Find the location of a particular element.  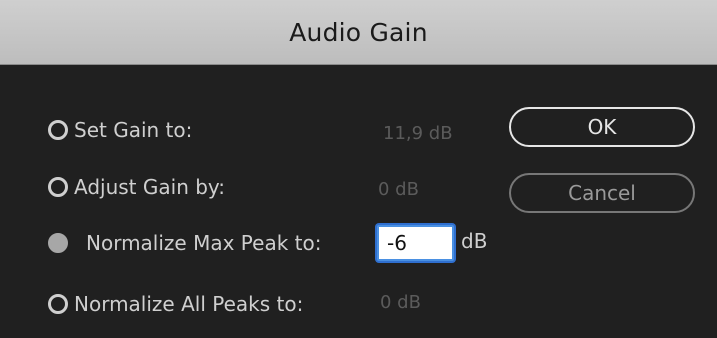

adjust-gain-radio is located at coordinates (58, 187).